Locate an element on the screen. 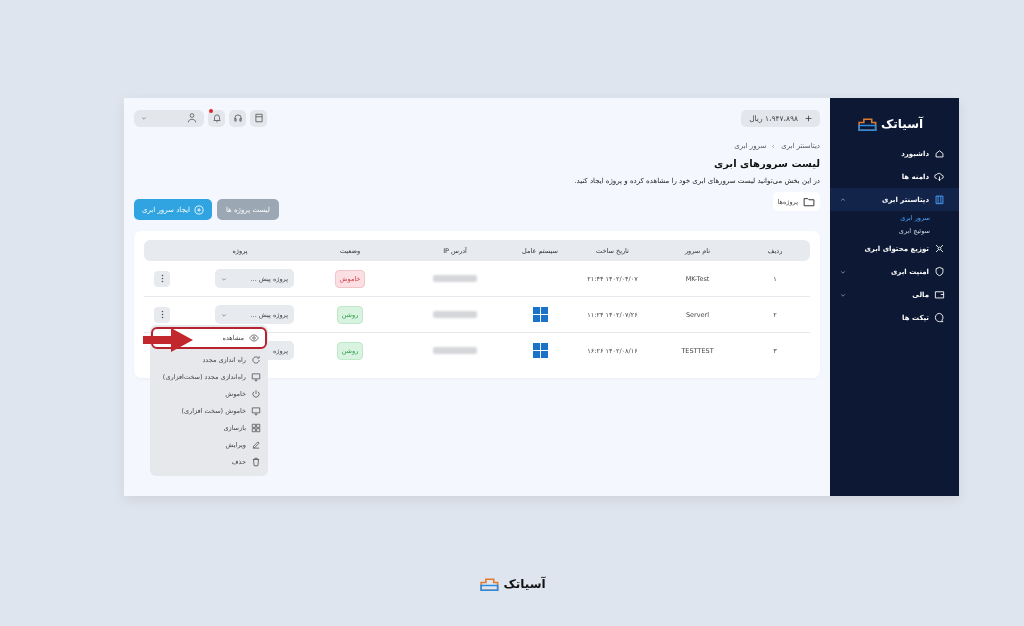  notification-button is located at coordinates (216, 118).